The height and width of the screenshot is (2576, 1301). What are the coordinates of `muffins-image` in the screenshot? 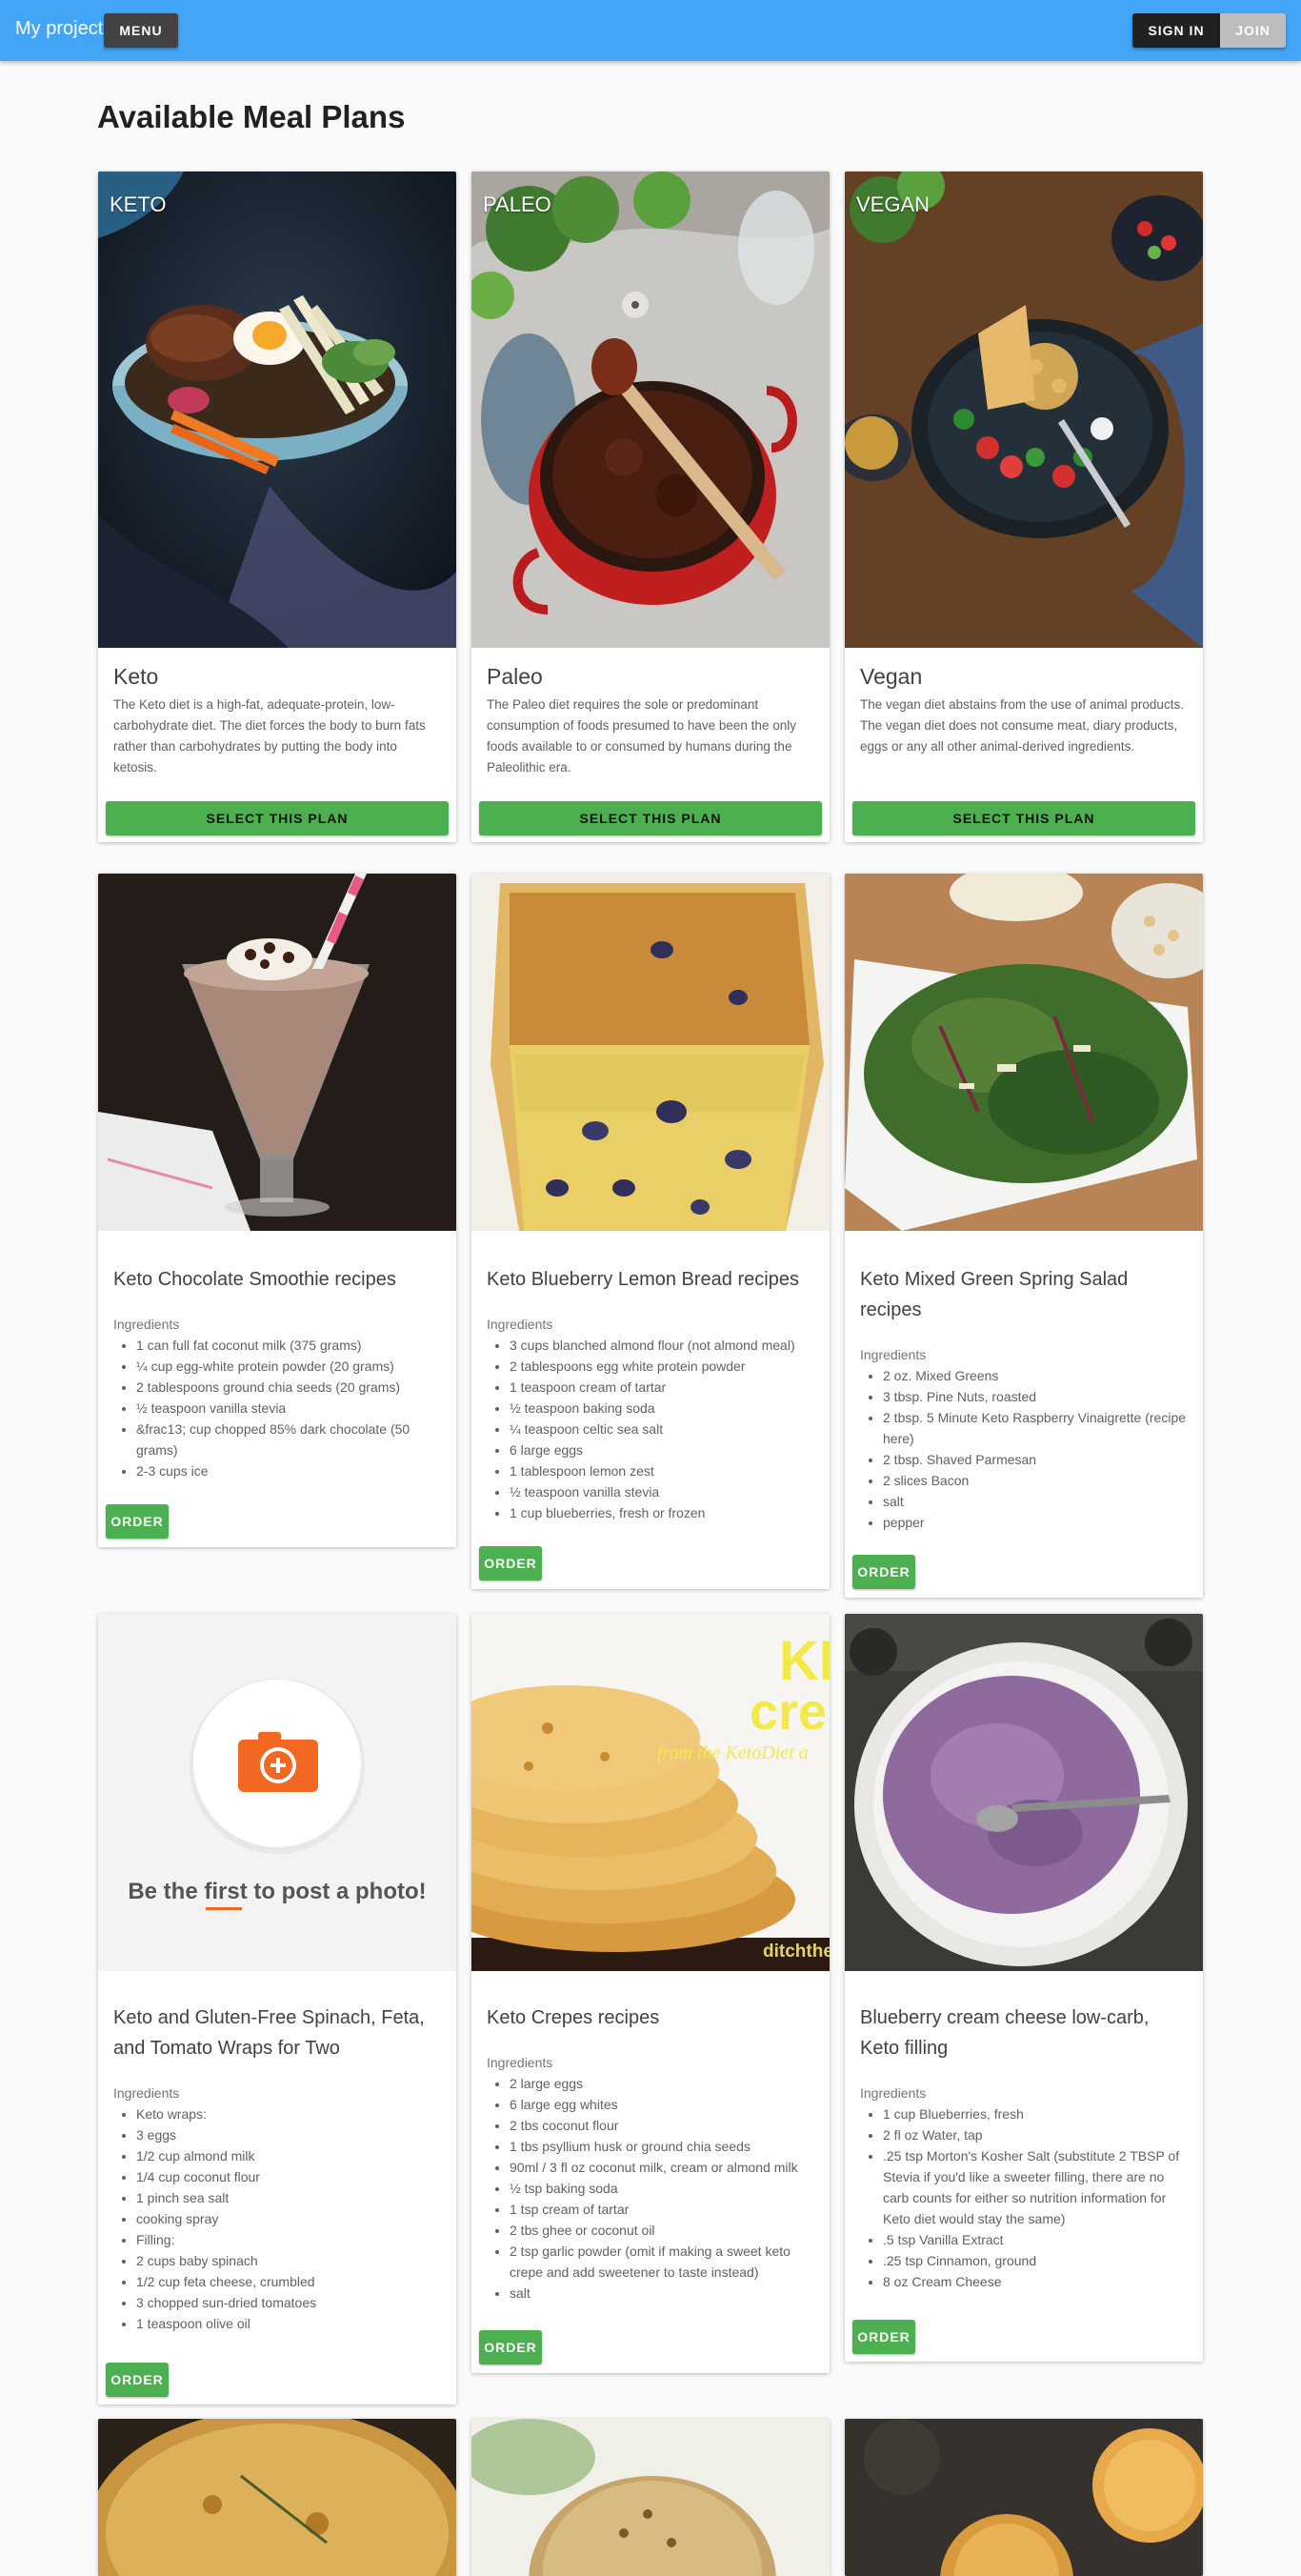 It's located at (1024, 2497).